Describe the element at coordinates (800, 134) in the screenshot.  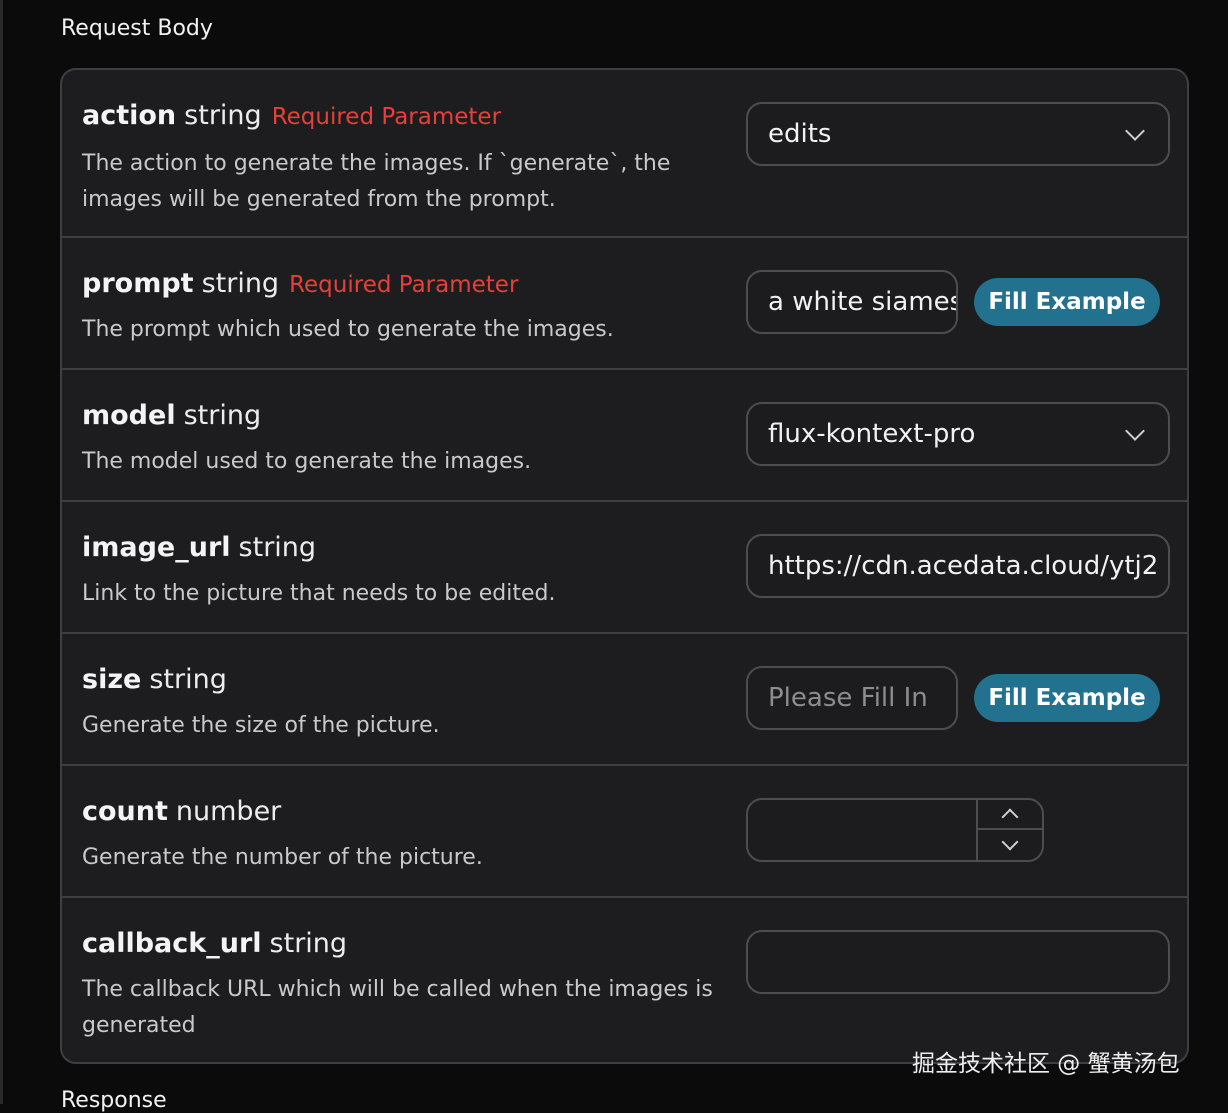
I see `select-value: edits` at that location.